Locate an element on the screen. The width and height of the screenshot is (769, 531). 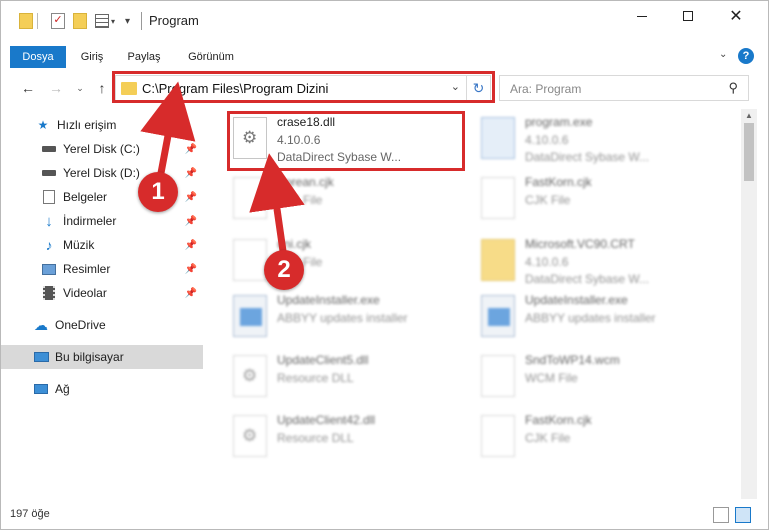
sidebar-item-network: Ağ is located at coordinates (102, 389).